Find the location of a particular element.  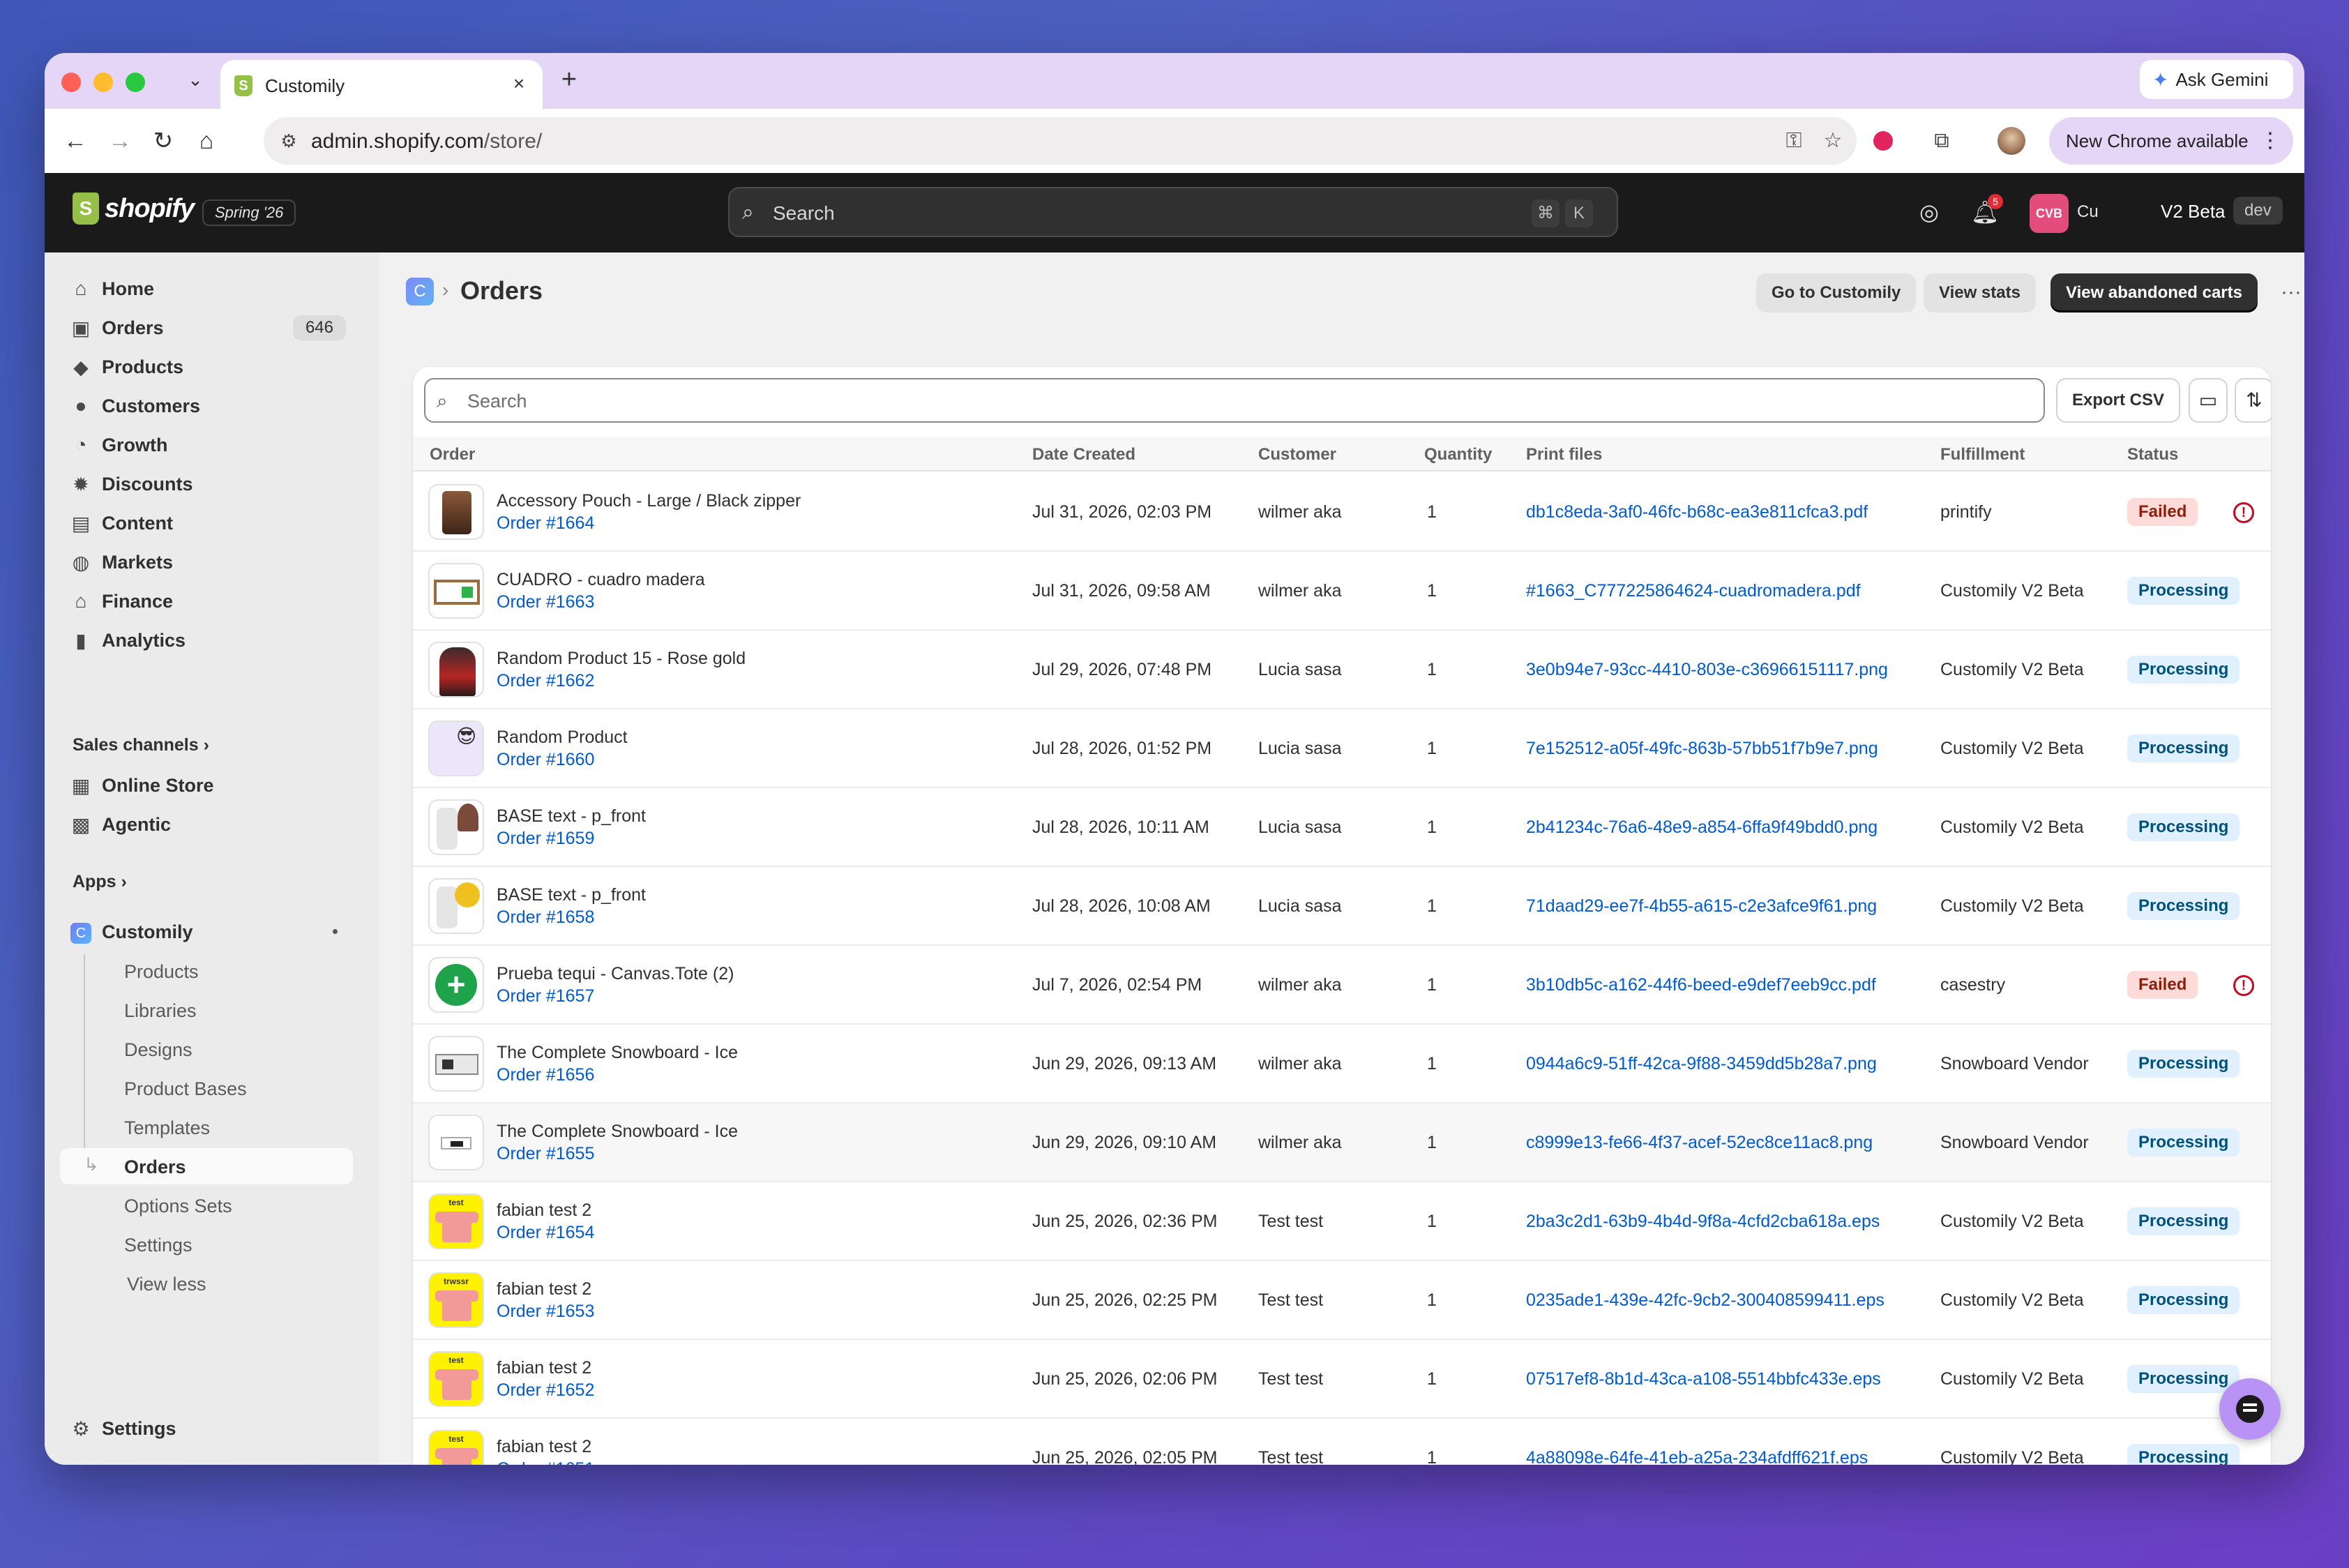

order-link: Order #1662 is located at coordinates (545, 681).